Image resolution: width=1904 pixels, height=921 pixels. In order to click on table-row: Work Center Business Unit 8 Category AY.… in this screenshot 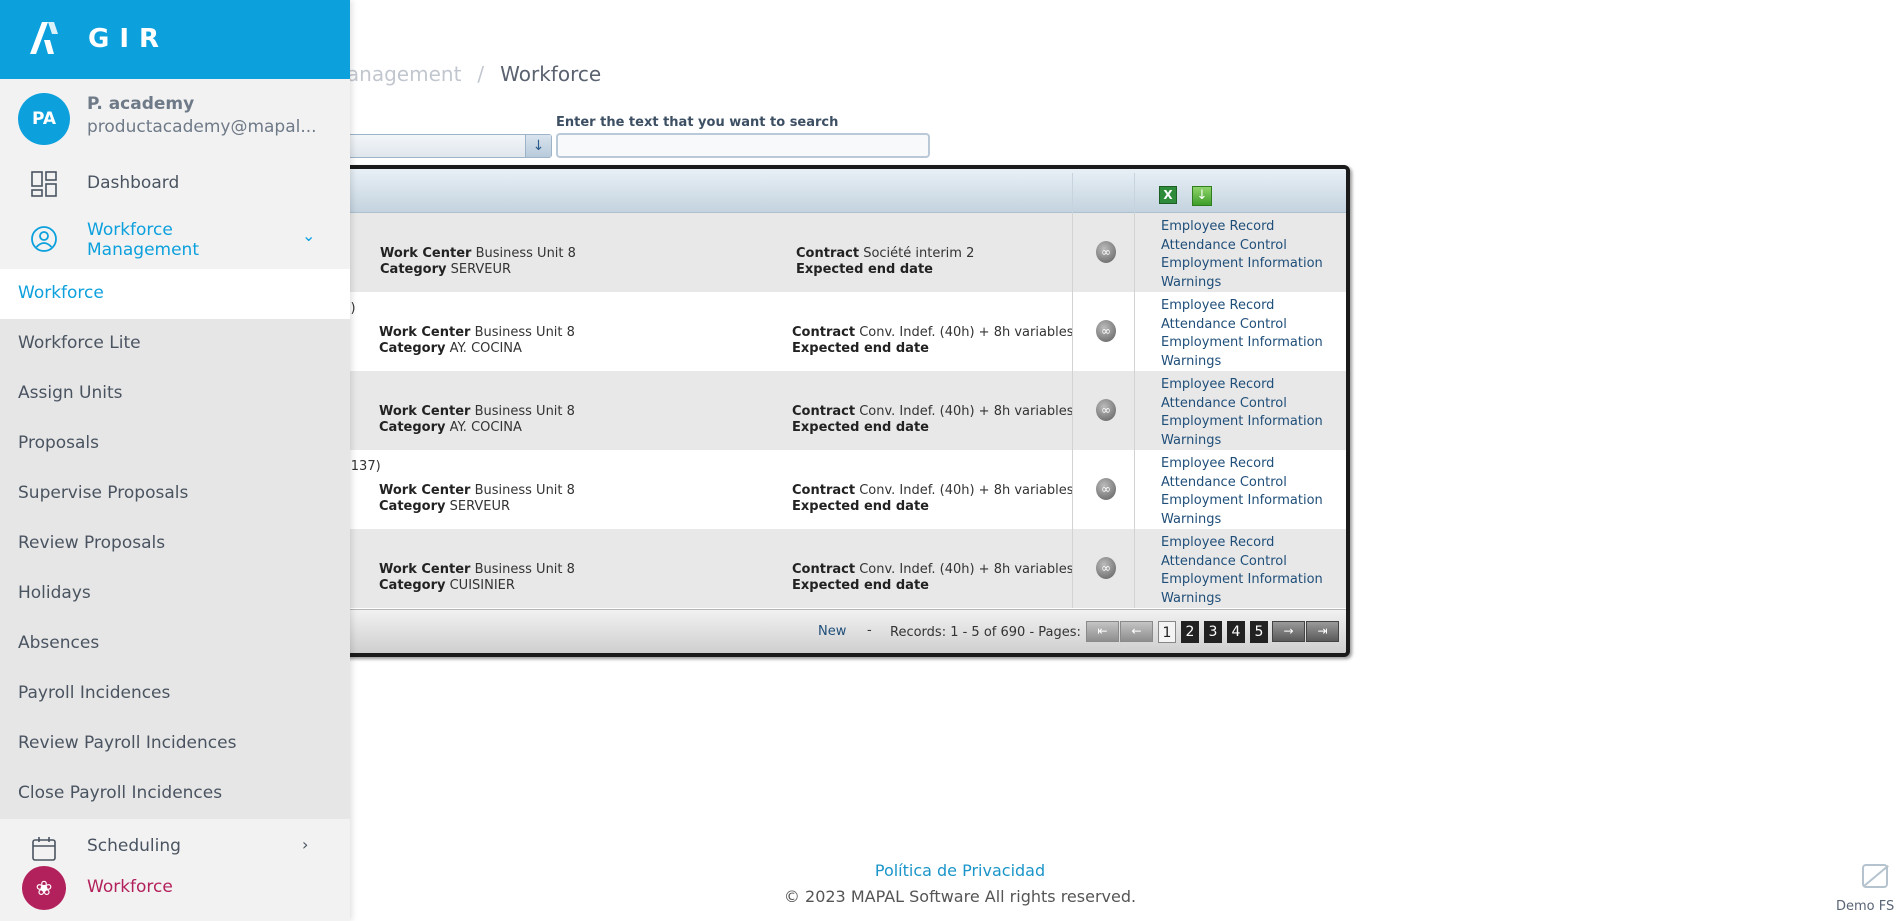, I will do `click(840, 410)`.